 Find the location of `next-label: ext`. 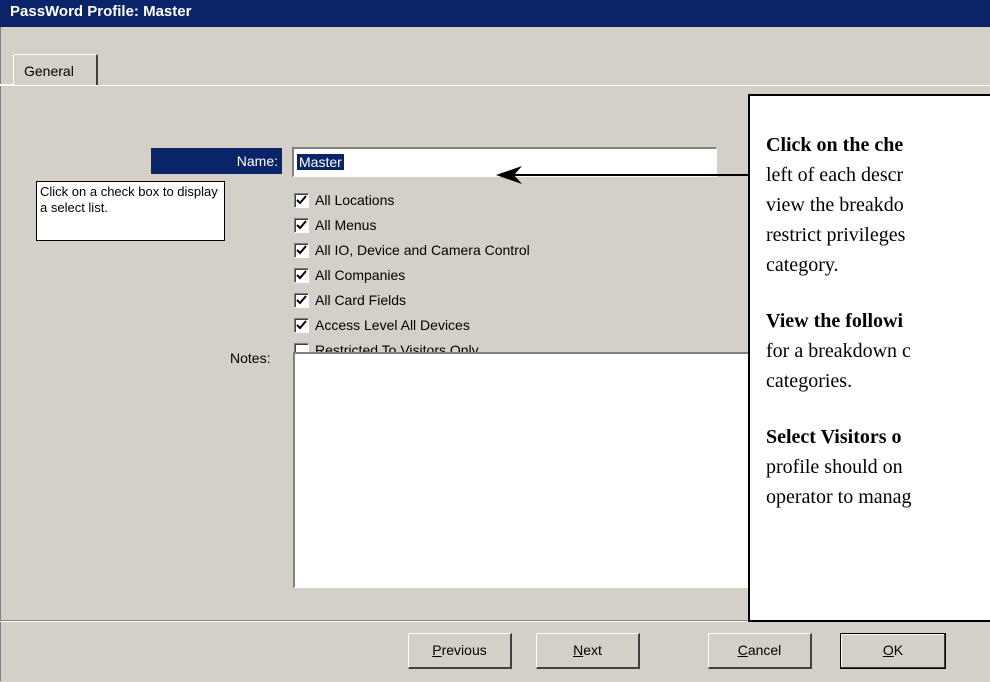

next-label: ext is located at coordinates (592, 650).